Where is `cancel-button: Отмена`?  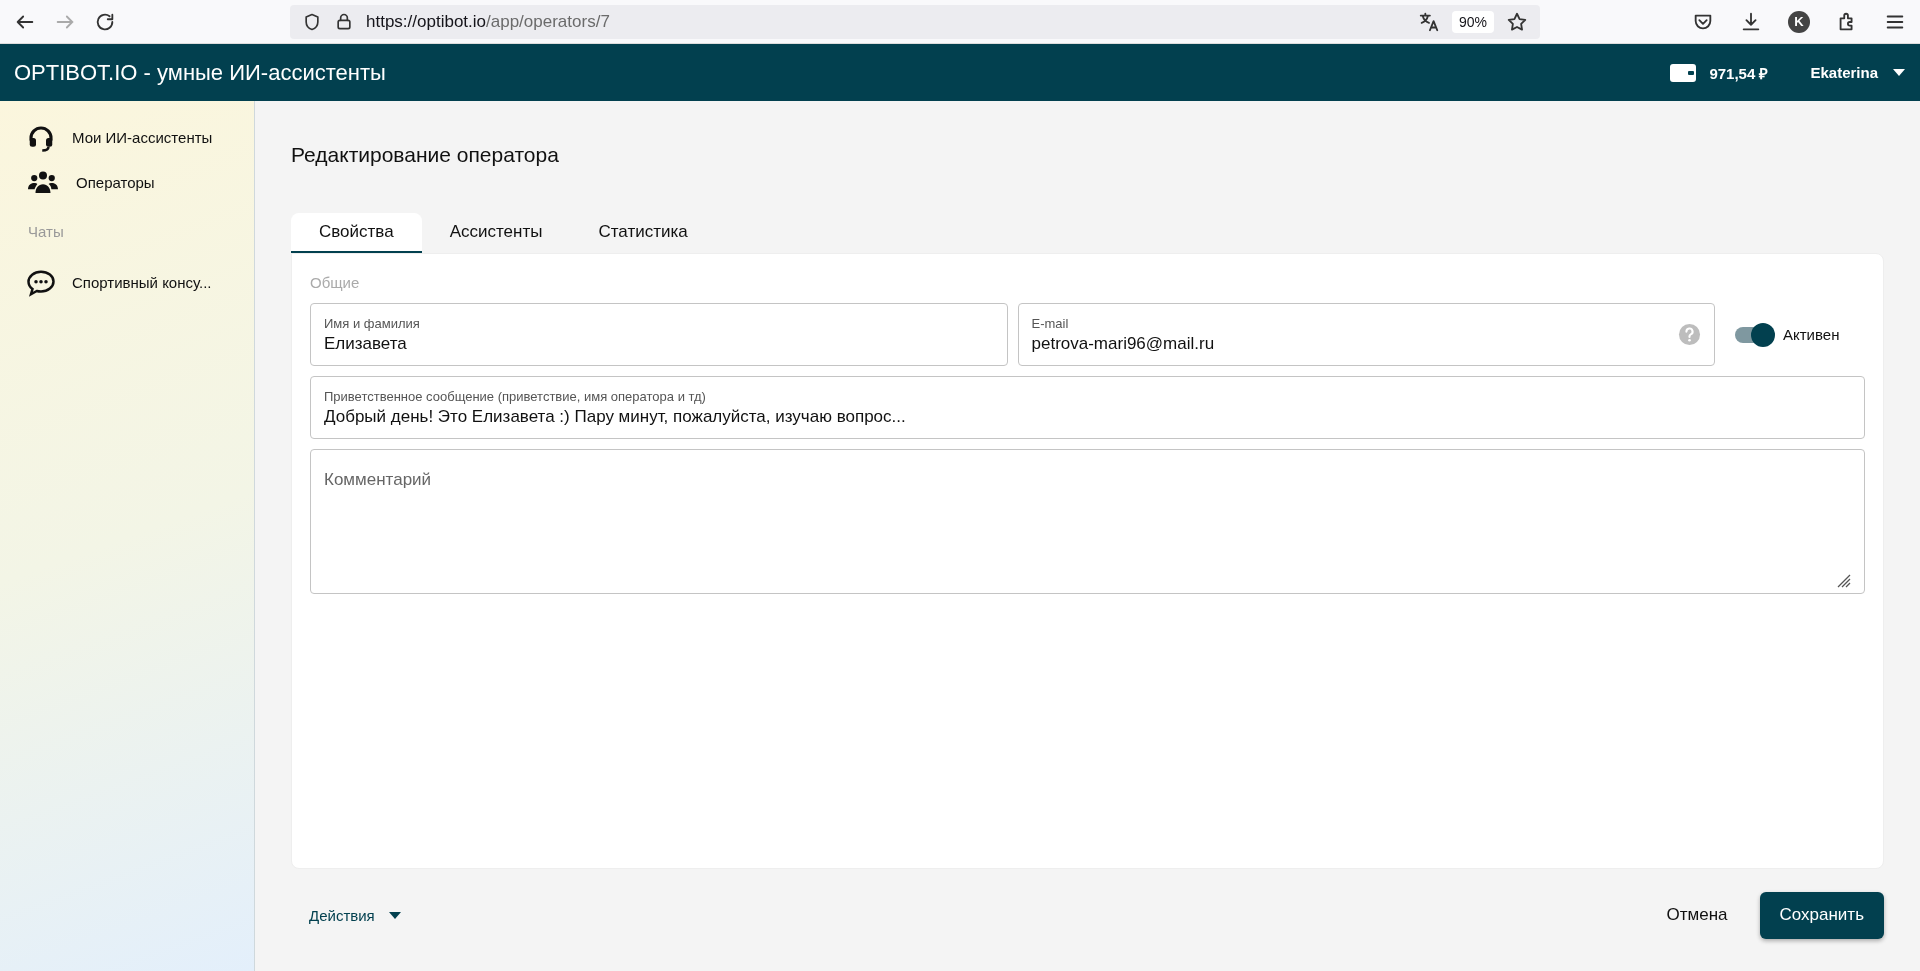
cancel-button: Отмена is located at coordinates (1697, 915).